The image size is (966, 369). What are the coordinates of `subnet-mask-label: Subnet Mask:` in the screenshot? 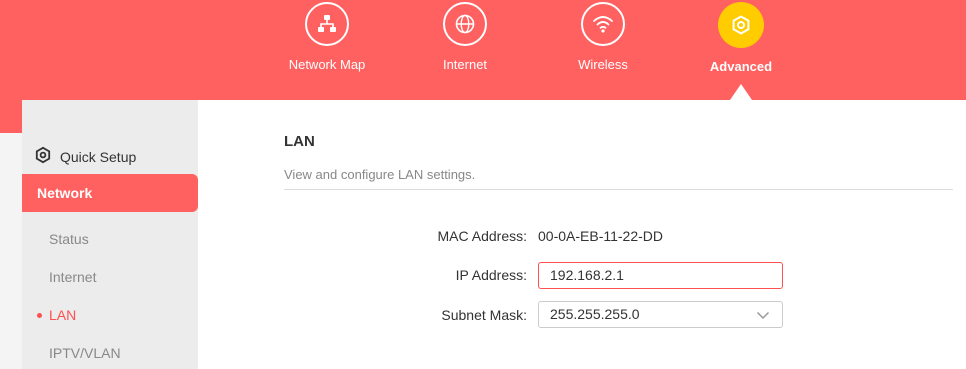 It's located at (484, 315).